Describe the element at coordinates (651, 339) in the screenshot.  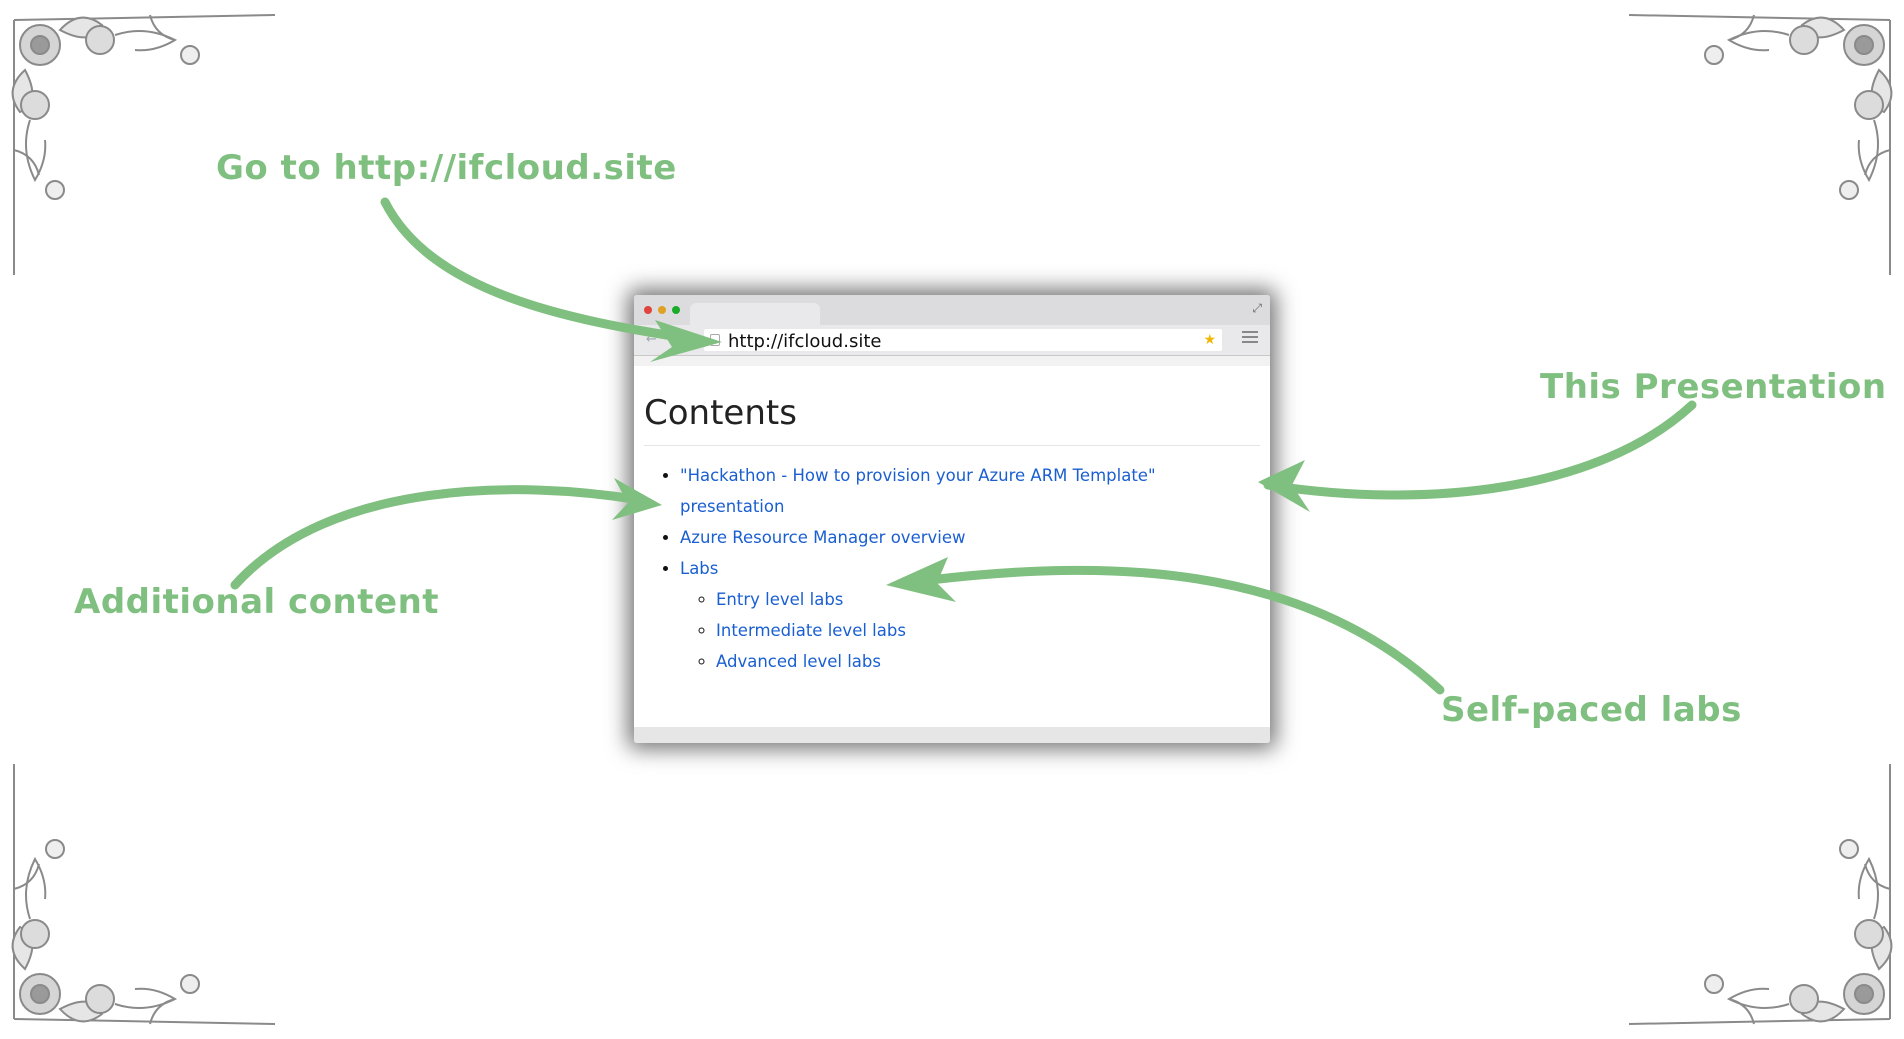
I see `back-icon: ←` at that location.